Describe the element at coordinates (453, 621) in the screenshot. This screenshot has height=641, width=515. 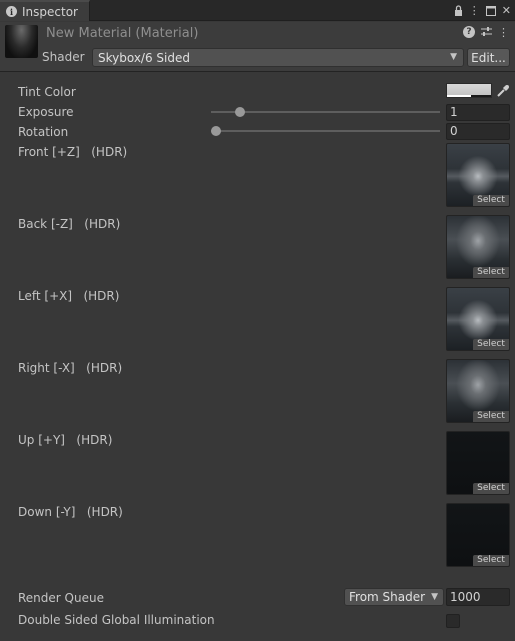
I see `double-sided-gi-checkbox` at that location.